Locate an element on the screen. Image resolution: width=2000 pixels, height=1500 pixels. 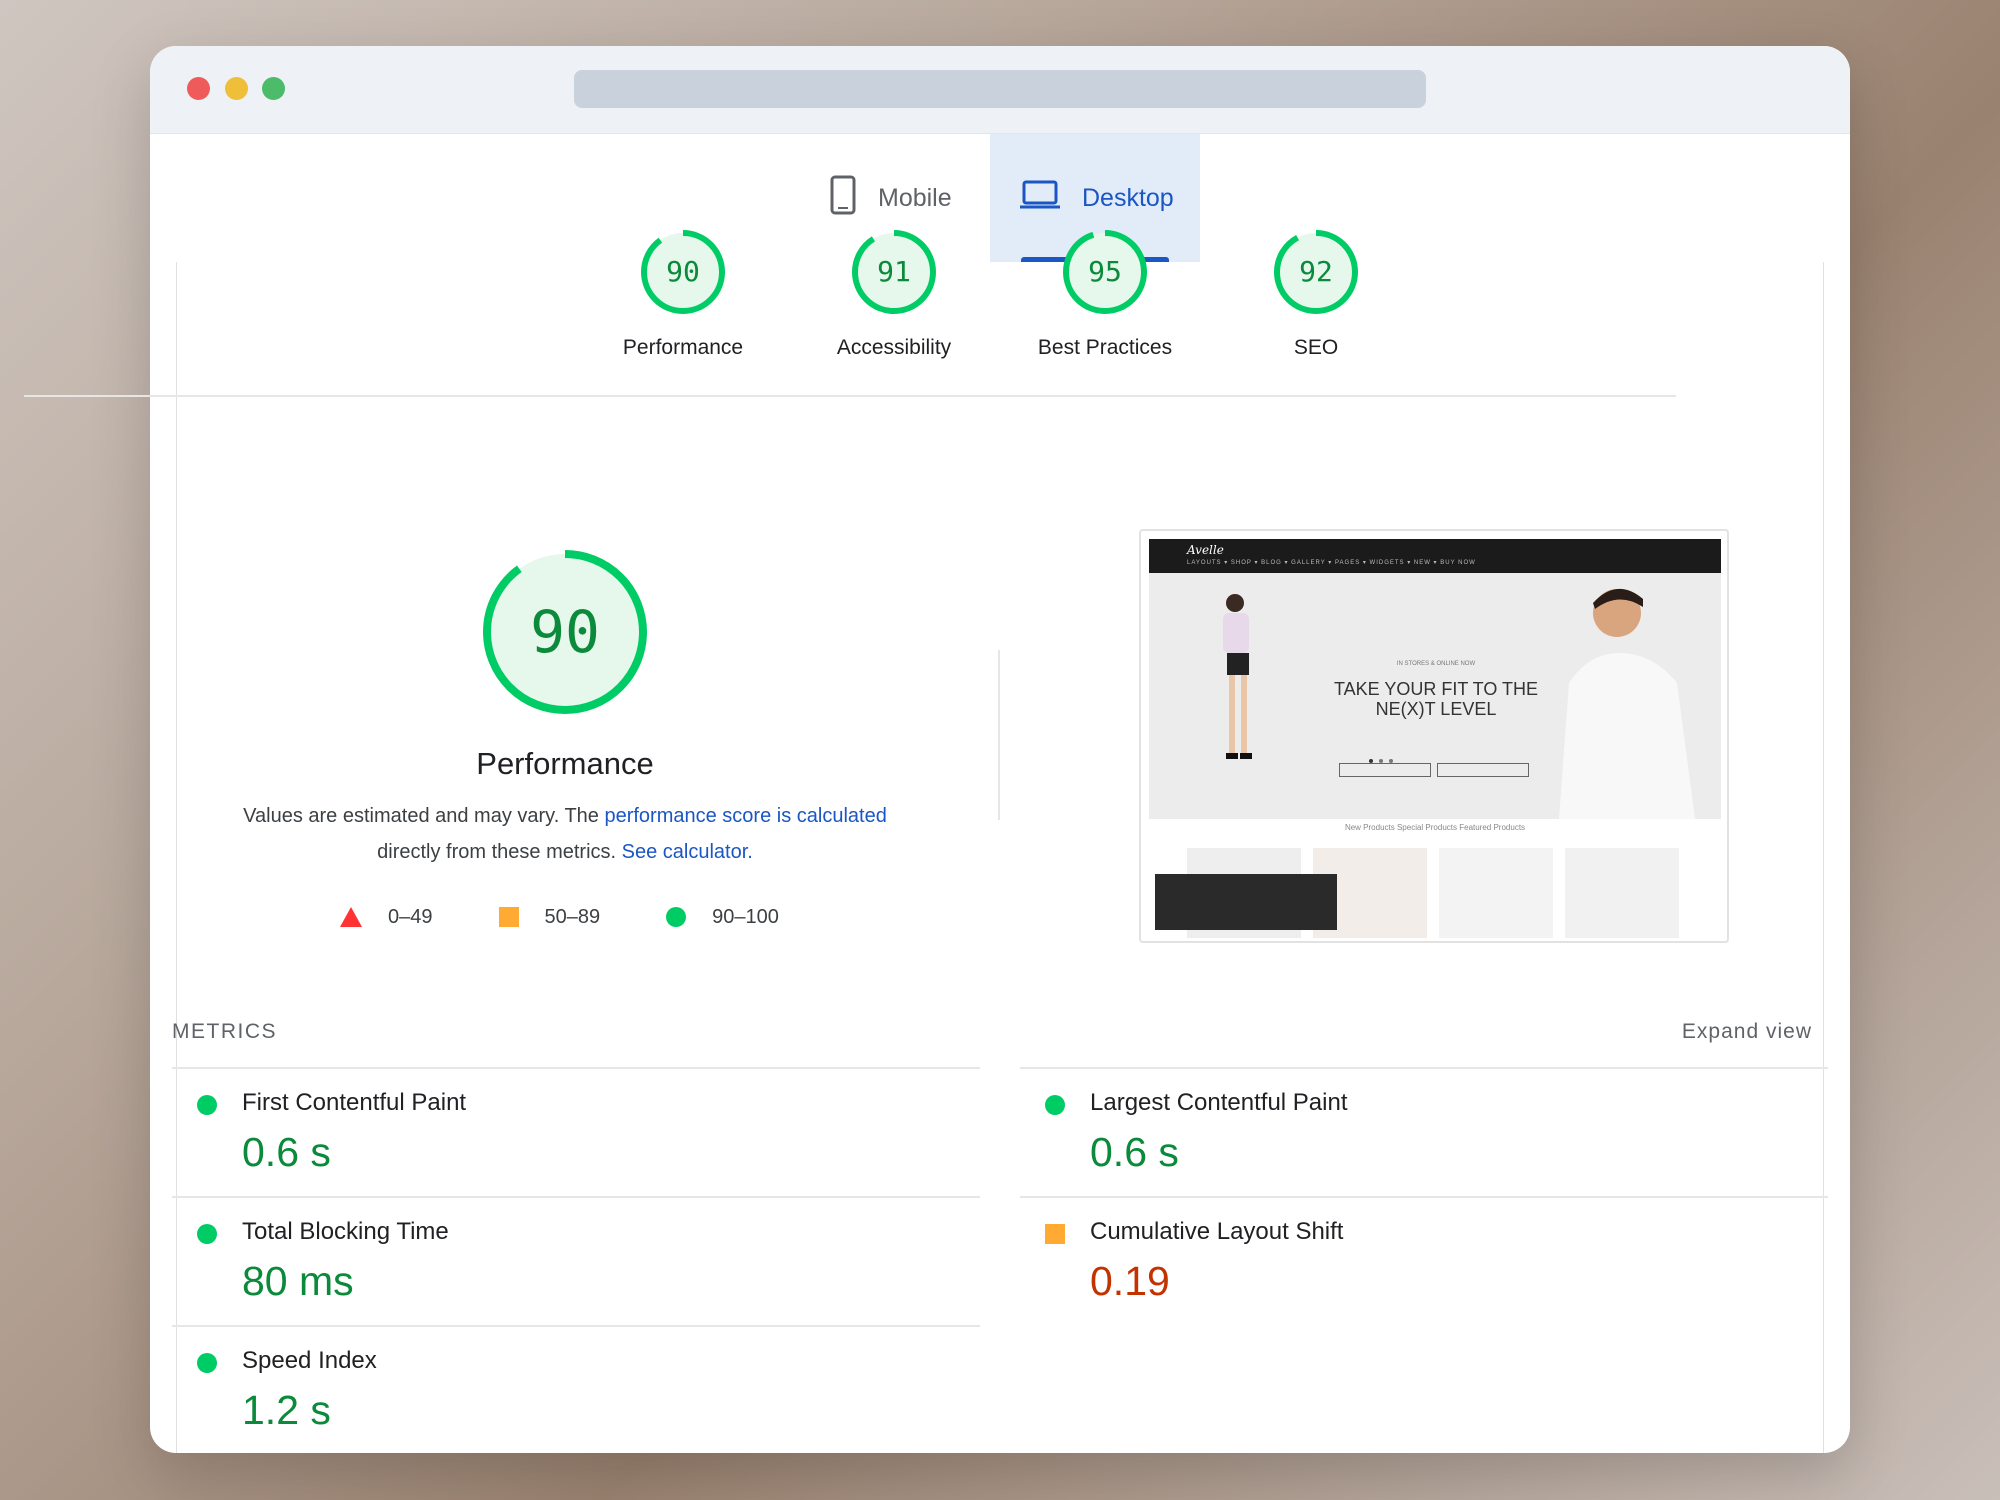
address-bar is located at coordinates (1000, 89).